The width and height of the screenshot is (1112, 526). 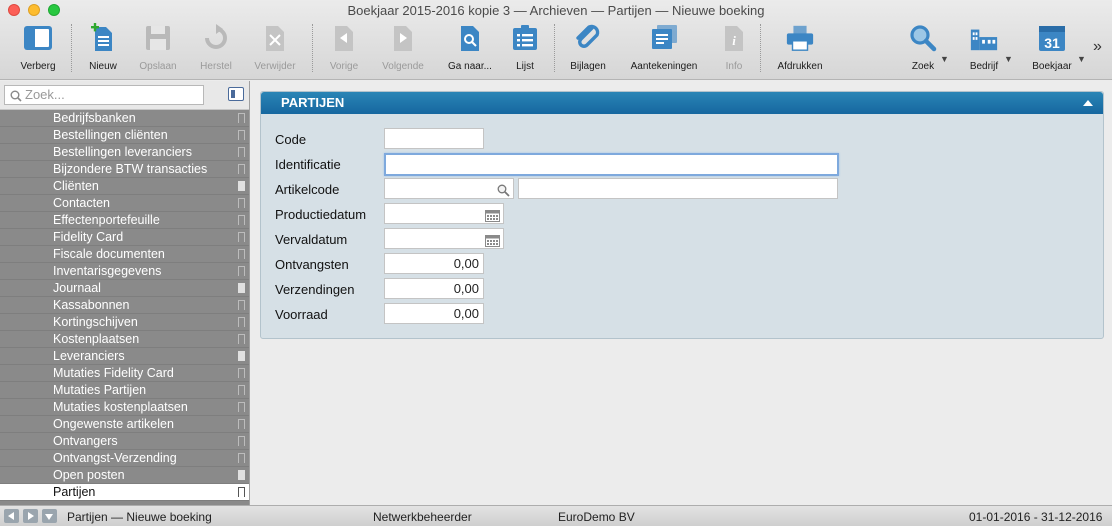 What do you see at coordinates (434, 288) in the screenshot?
I see `verzendingen-field: 0,00` at bounding box center [434, 288].